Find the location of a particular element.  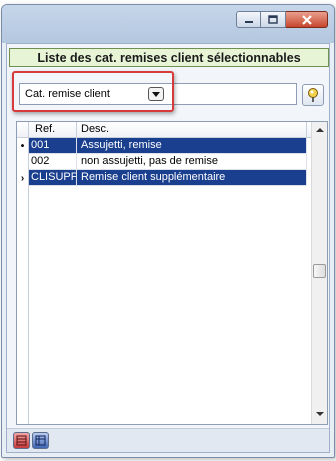

row-indicator: • is located at coordinates (23, 146).